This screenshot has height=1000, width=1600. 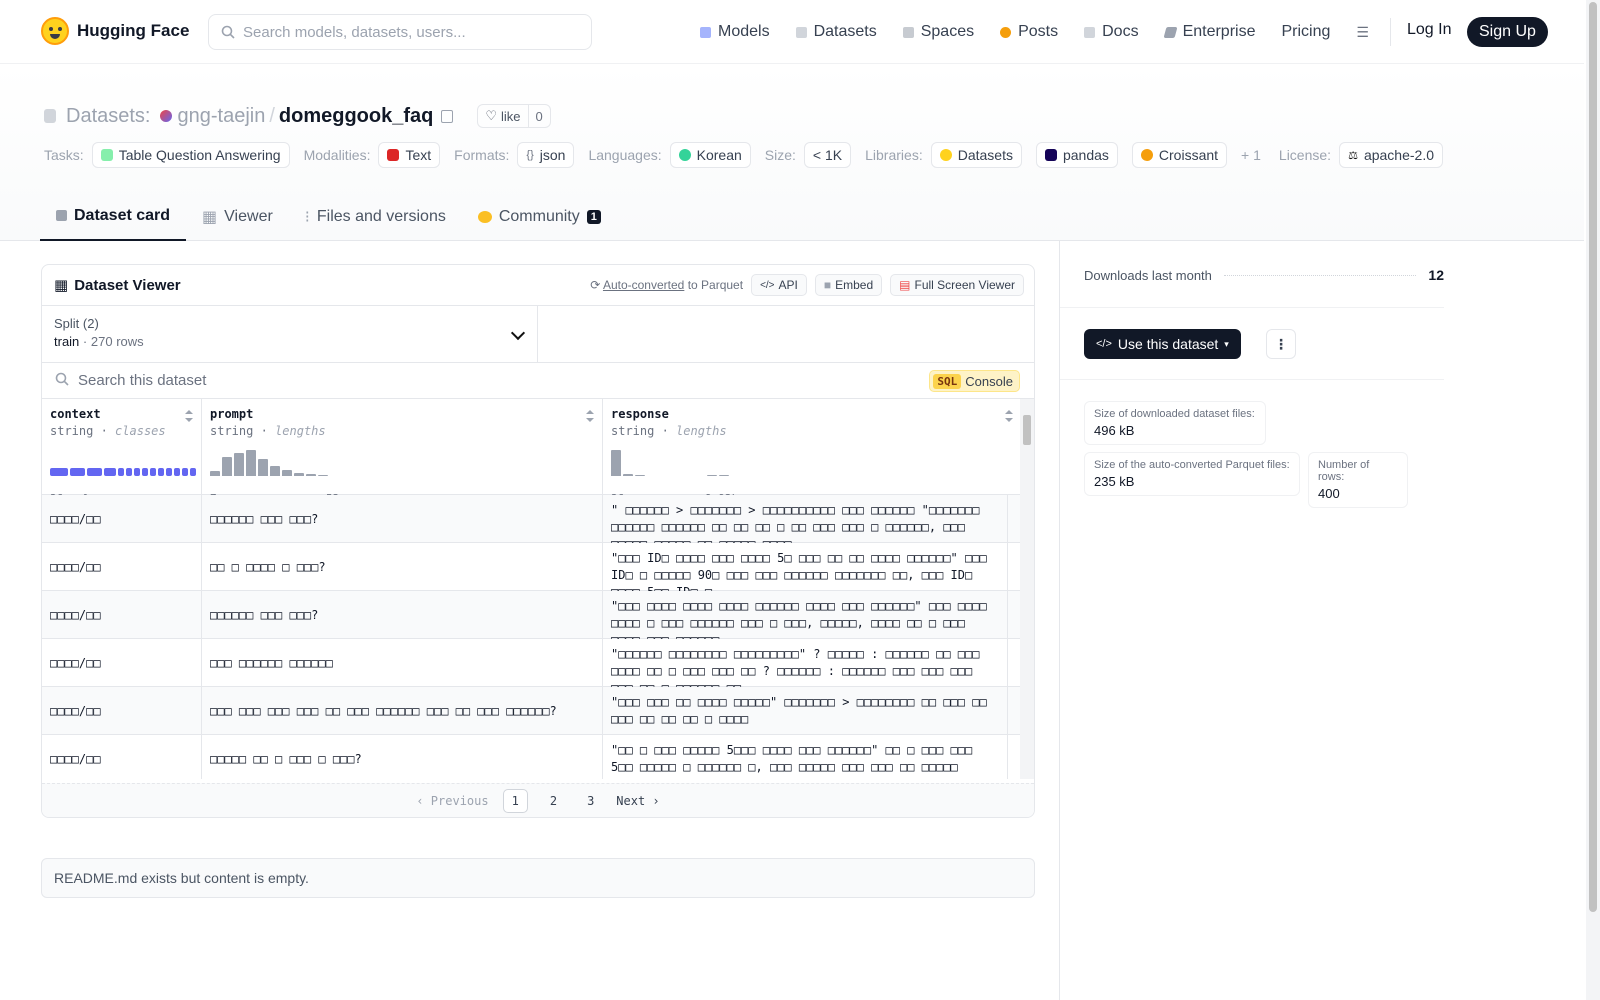 I want to click on previous-page-button: ‹ Previous, so click(x=452, y=801).